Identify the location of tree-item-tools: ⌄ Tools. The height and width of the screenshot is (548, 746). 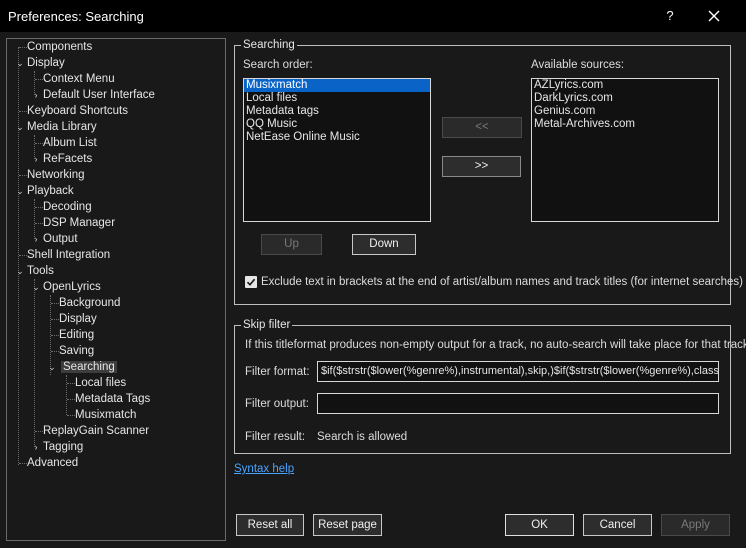
(34, 271).